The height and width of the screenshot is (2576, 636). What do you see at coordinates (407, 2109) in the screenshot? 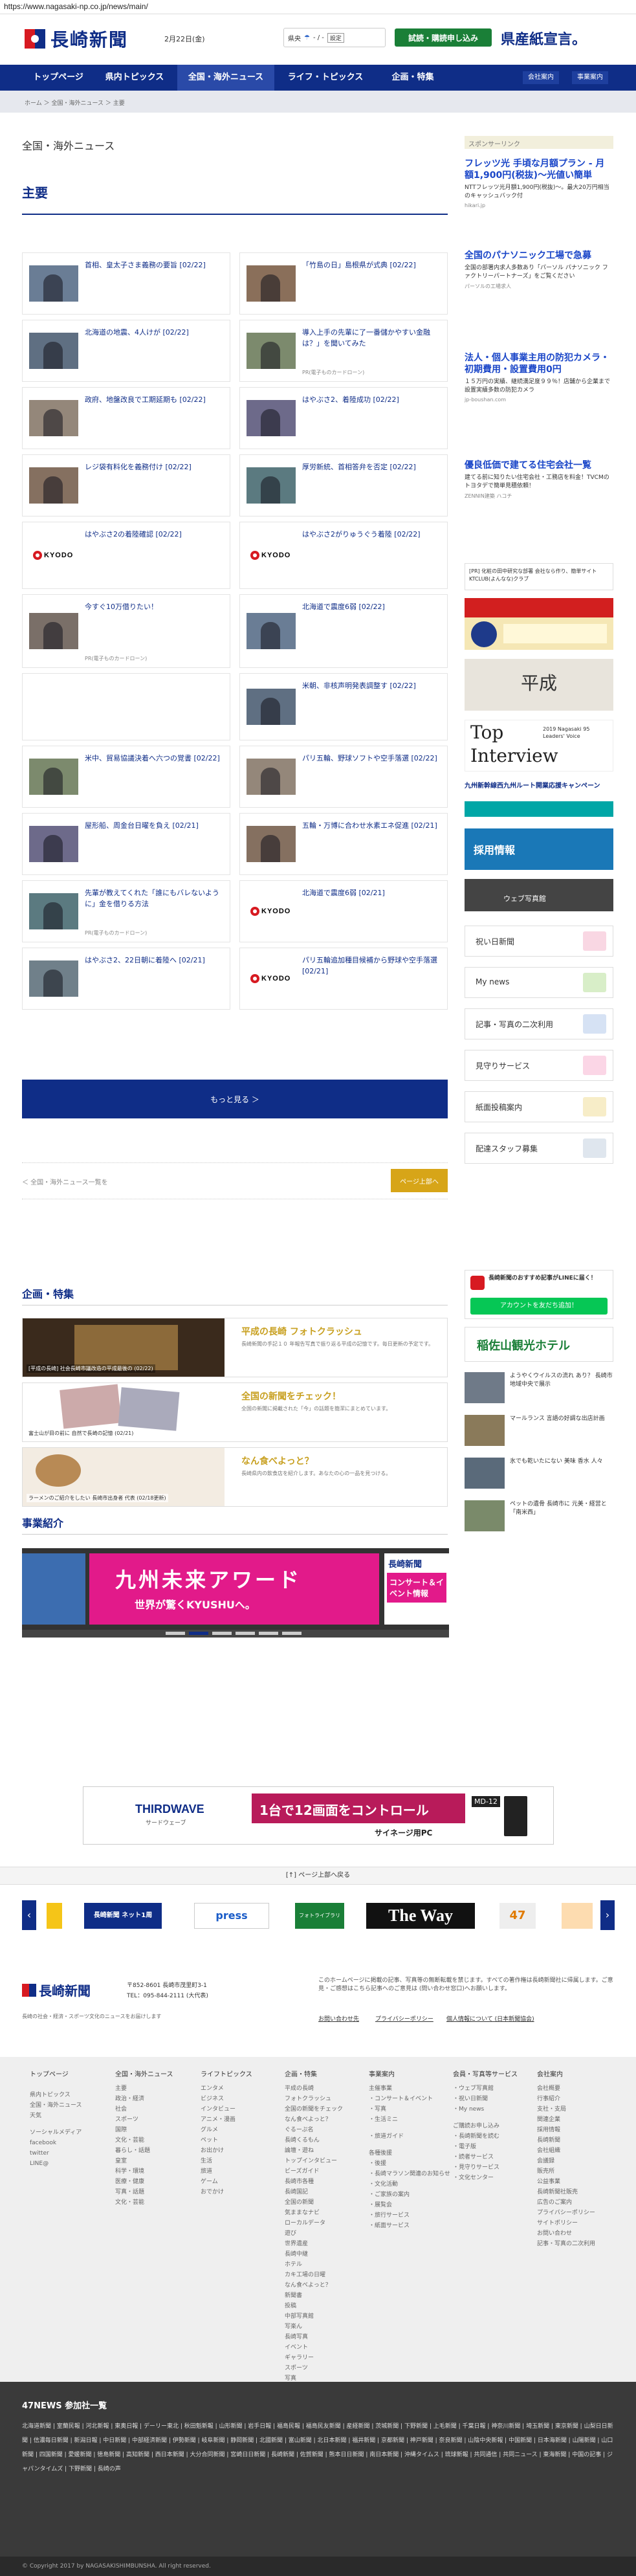
I see `footer-link: ・写真` at bounding box center [407, 2109].